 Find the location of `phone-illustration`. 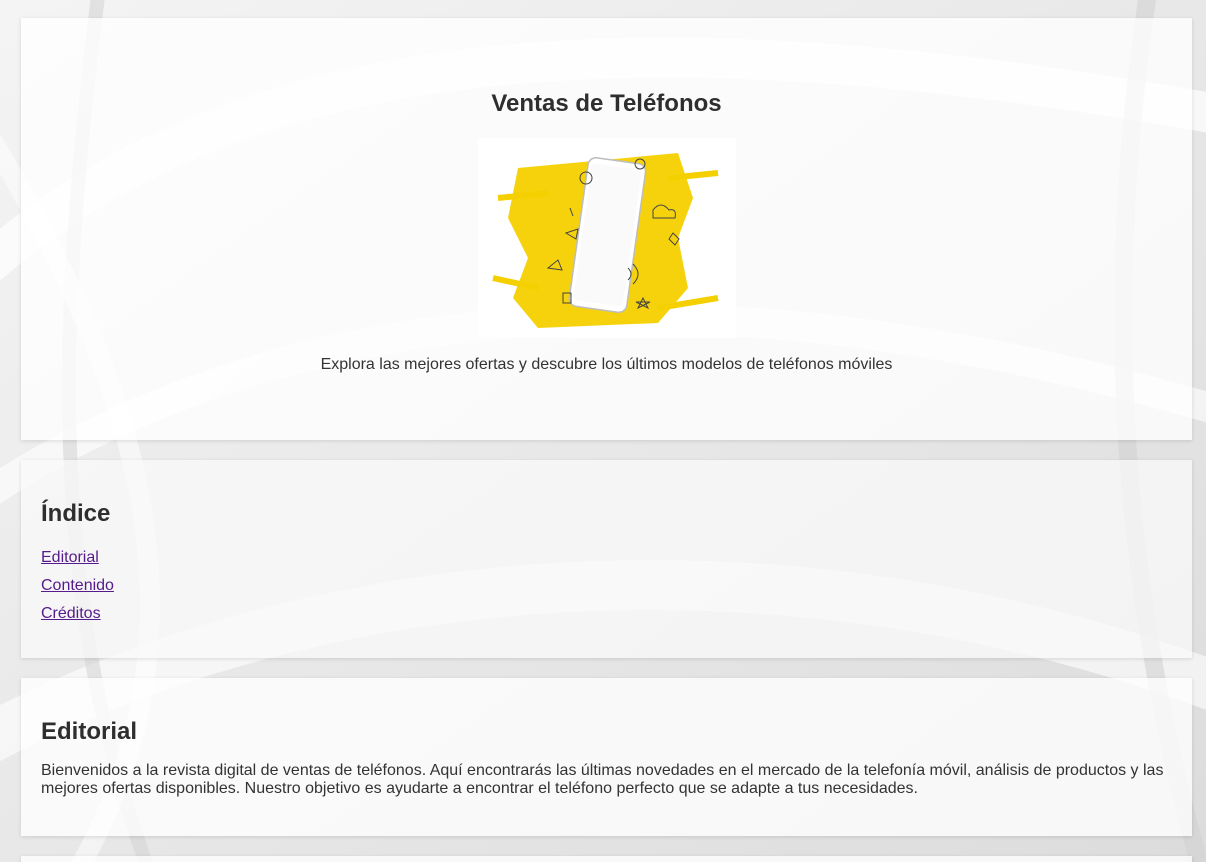

phone-illustration is located at coordinates (606, 238).